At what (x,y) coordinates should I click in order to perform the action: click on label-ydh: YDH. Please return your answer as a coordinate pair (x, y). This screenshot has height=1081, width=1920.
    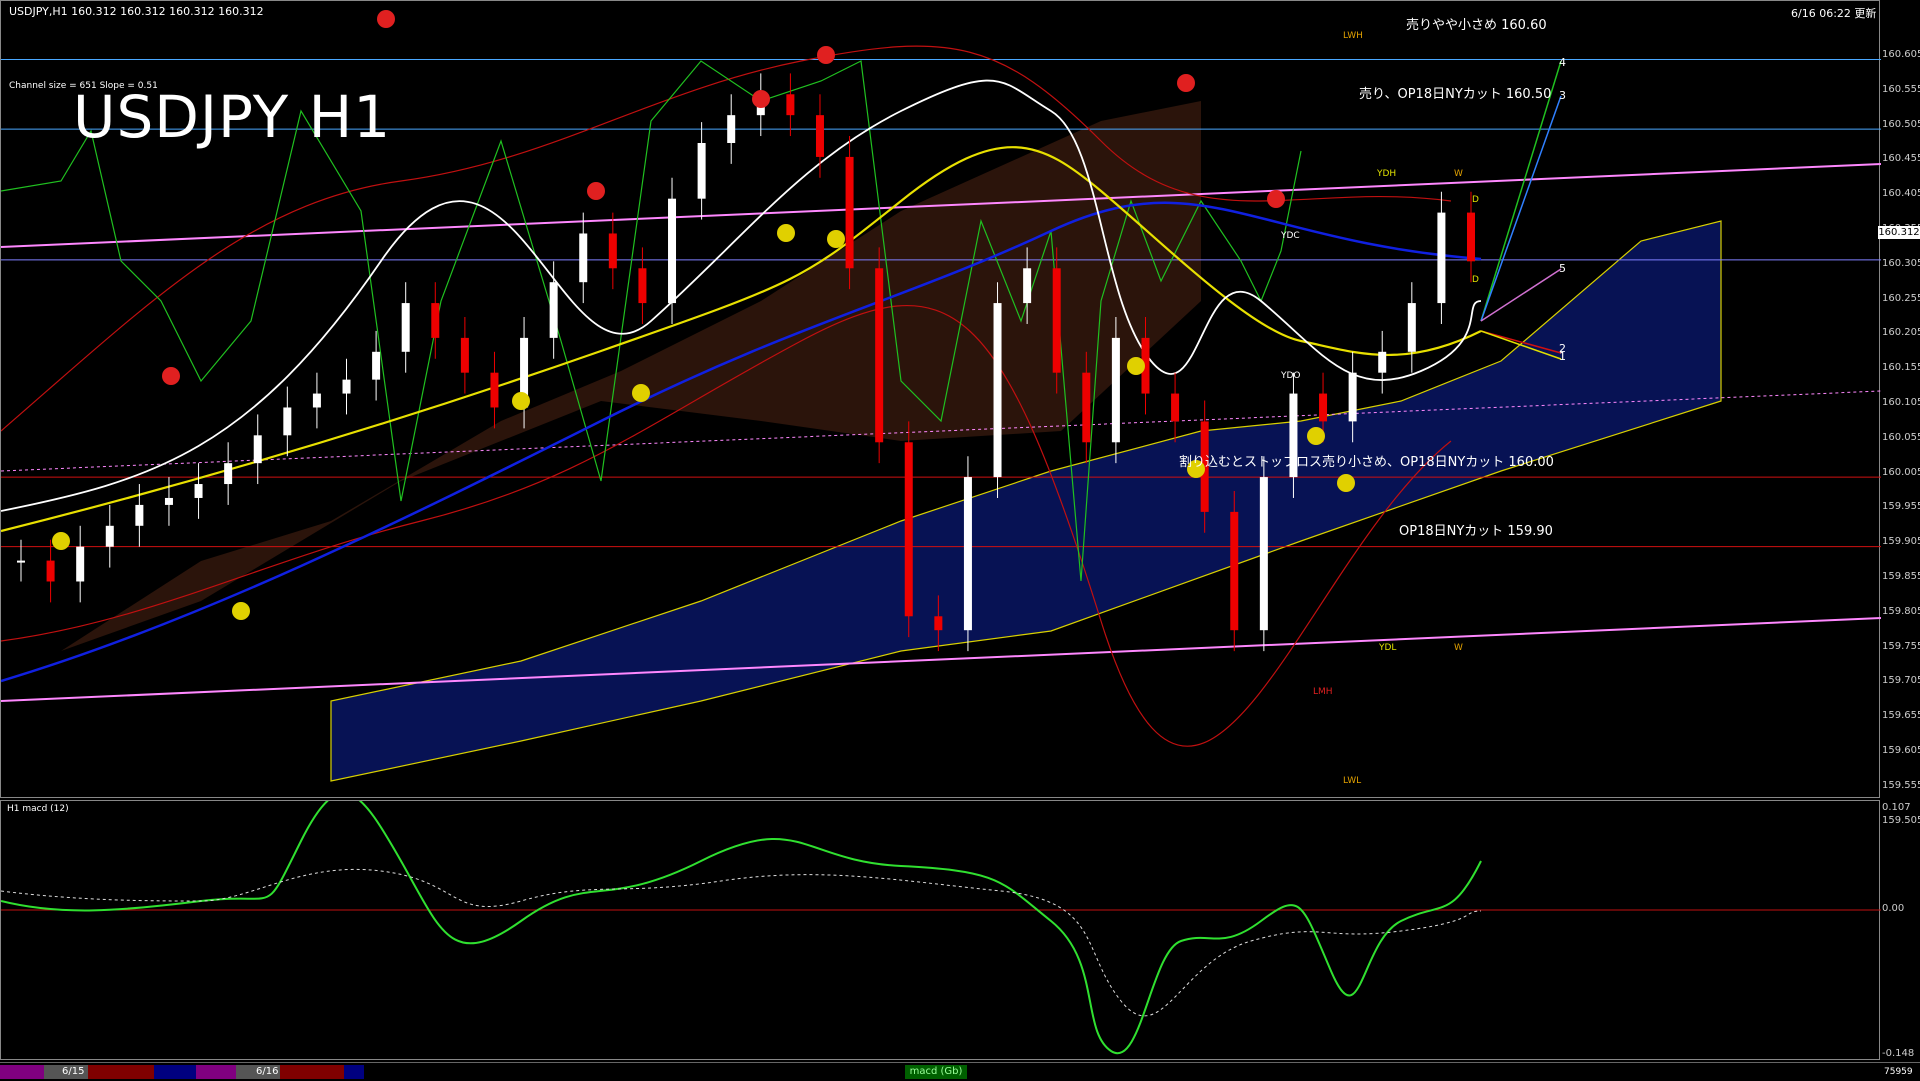
    Looking at the image, I should click on (1387, 174).